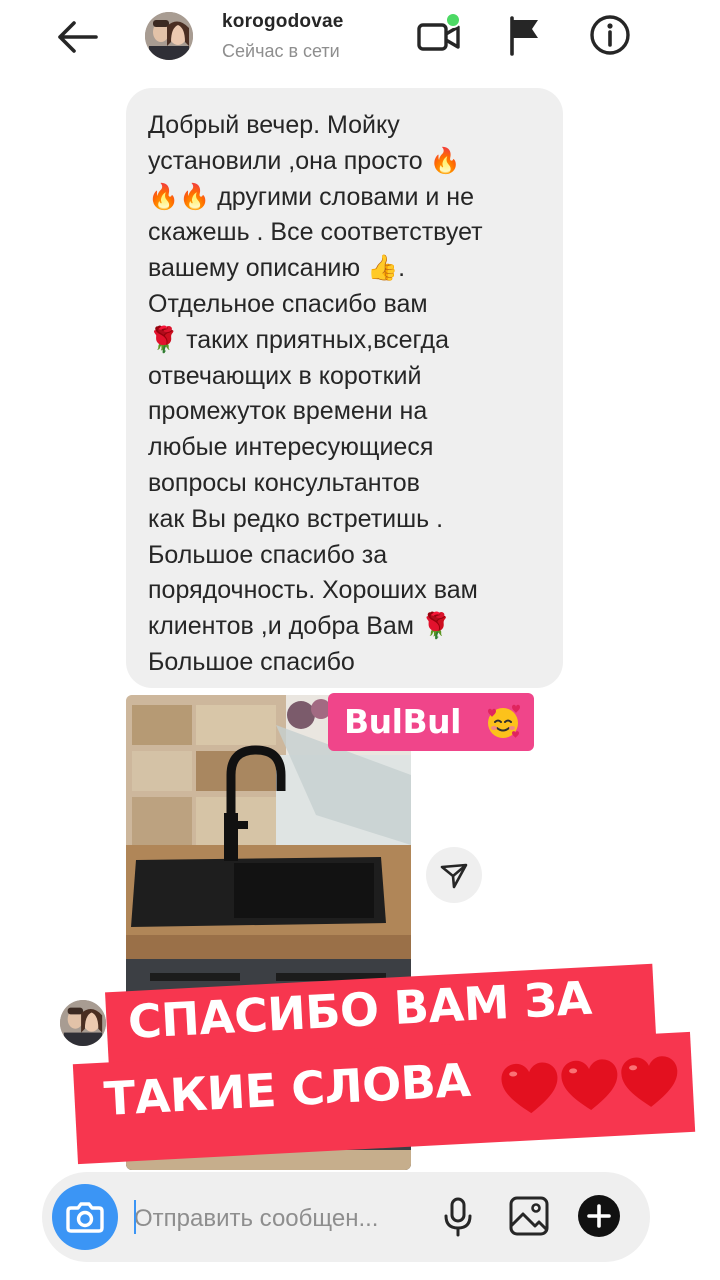  What do you see at coordinates (529, 1216) in the screenshot?
I see `gallery-icon` at bounding box center [529, 1216].